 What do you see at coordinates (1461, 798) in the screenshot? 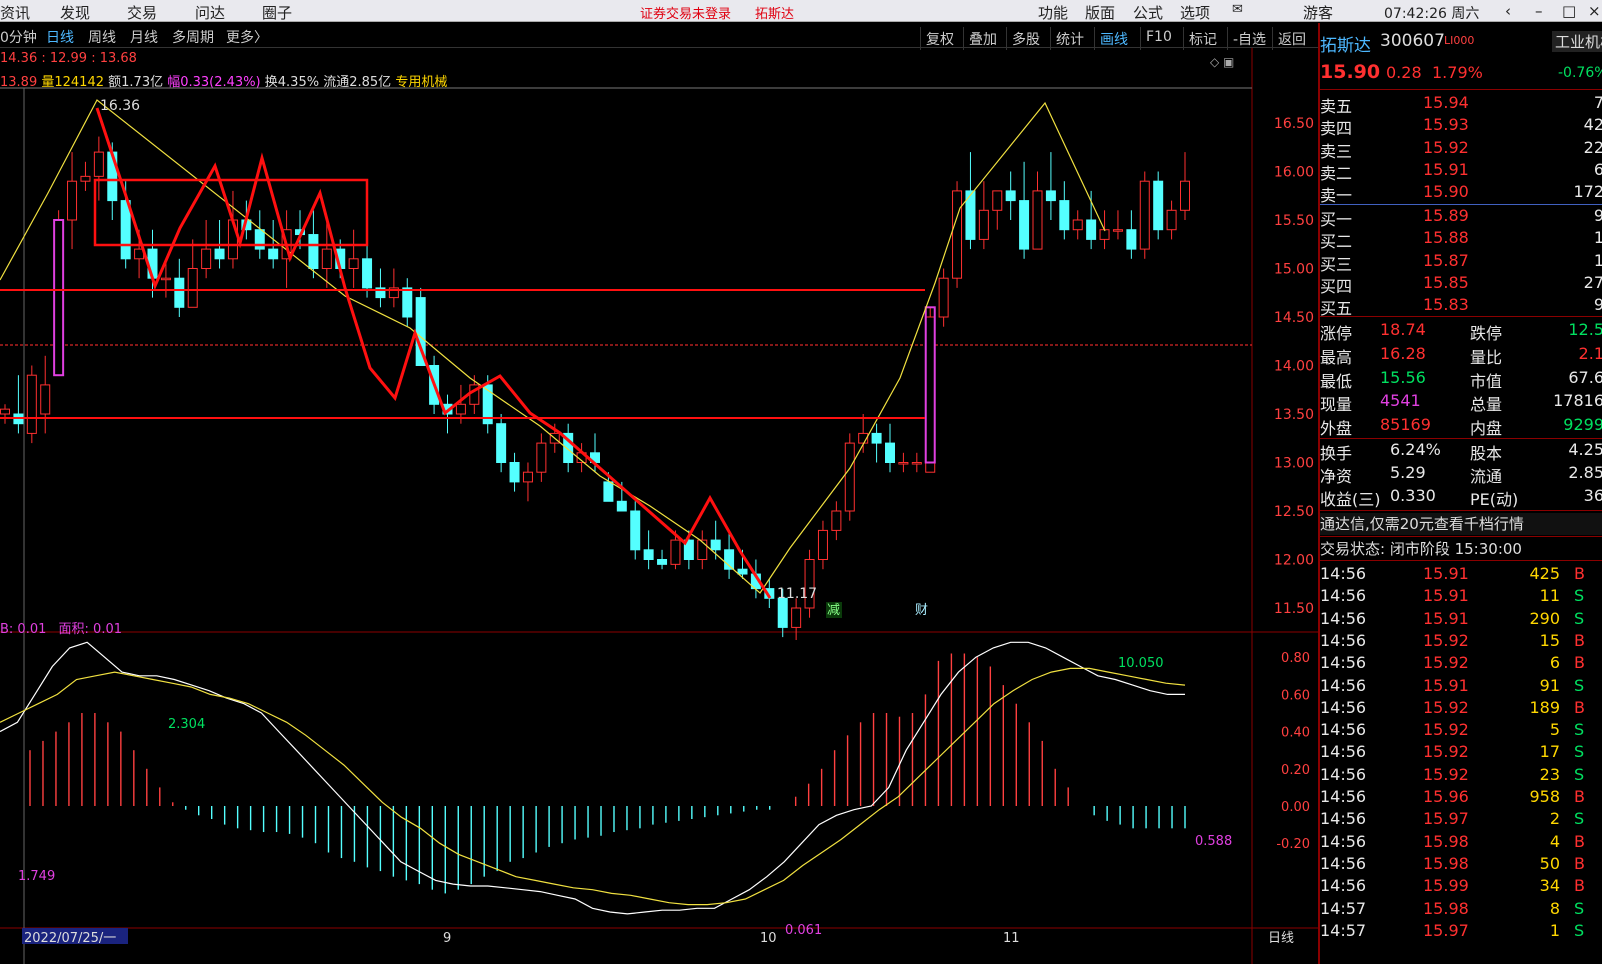
I see `tick-row: 14:56 15.96 958 B` at bounding box center [1461, 798].